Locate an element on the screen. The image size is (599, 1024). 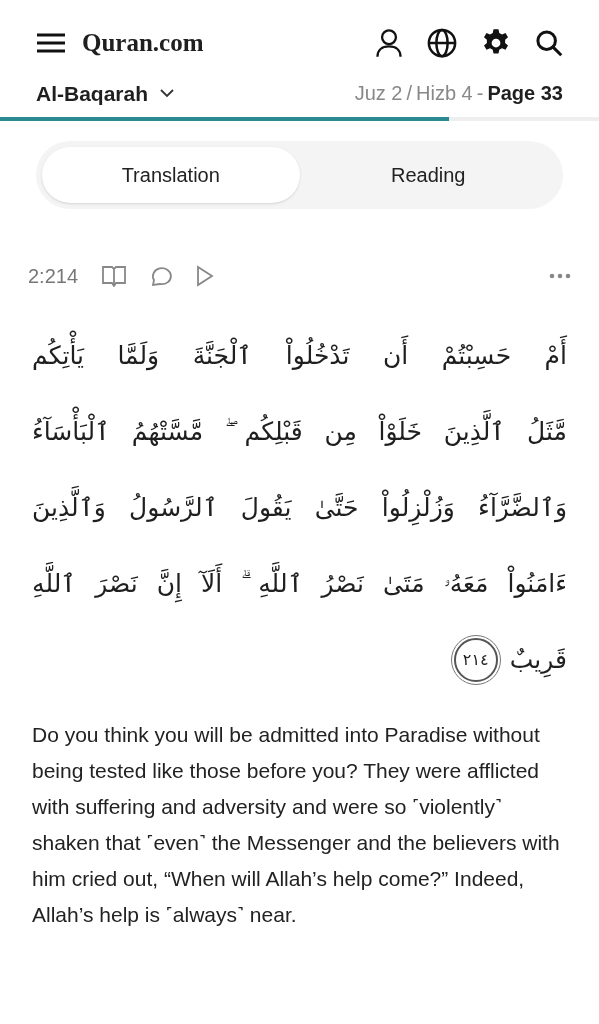
view-tab: Reading is located at coordinates (428, 175).